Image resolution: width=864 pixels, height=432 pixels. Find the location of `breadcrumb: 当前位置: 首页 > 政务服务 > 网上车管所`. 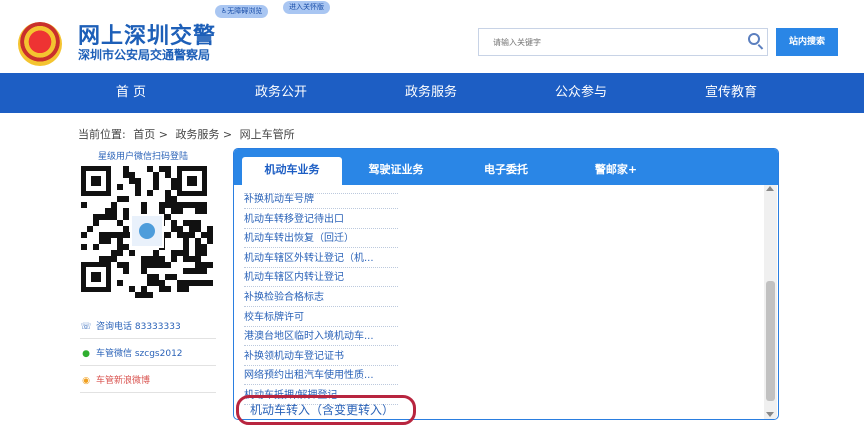

breadcrumb: 当前位置: 首页 > 政务服务 > 网上车管所 is located at coordinates (188, 134).